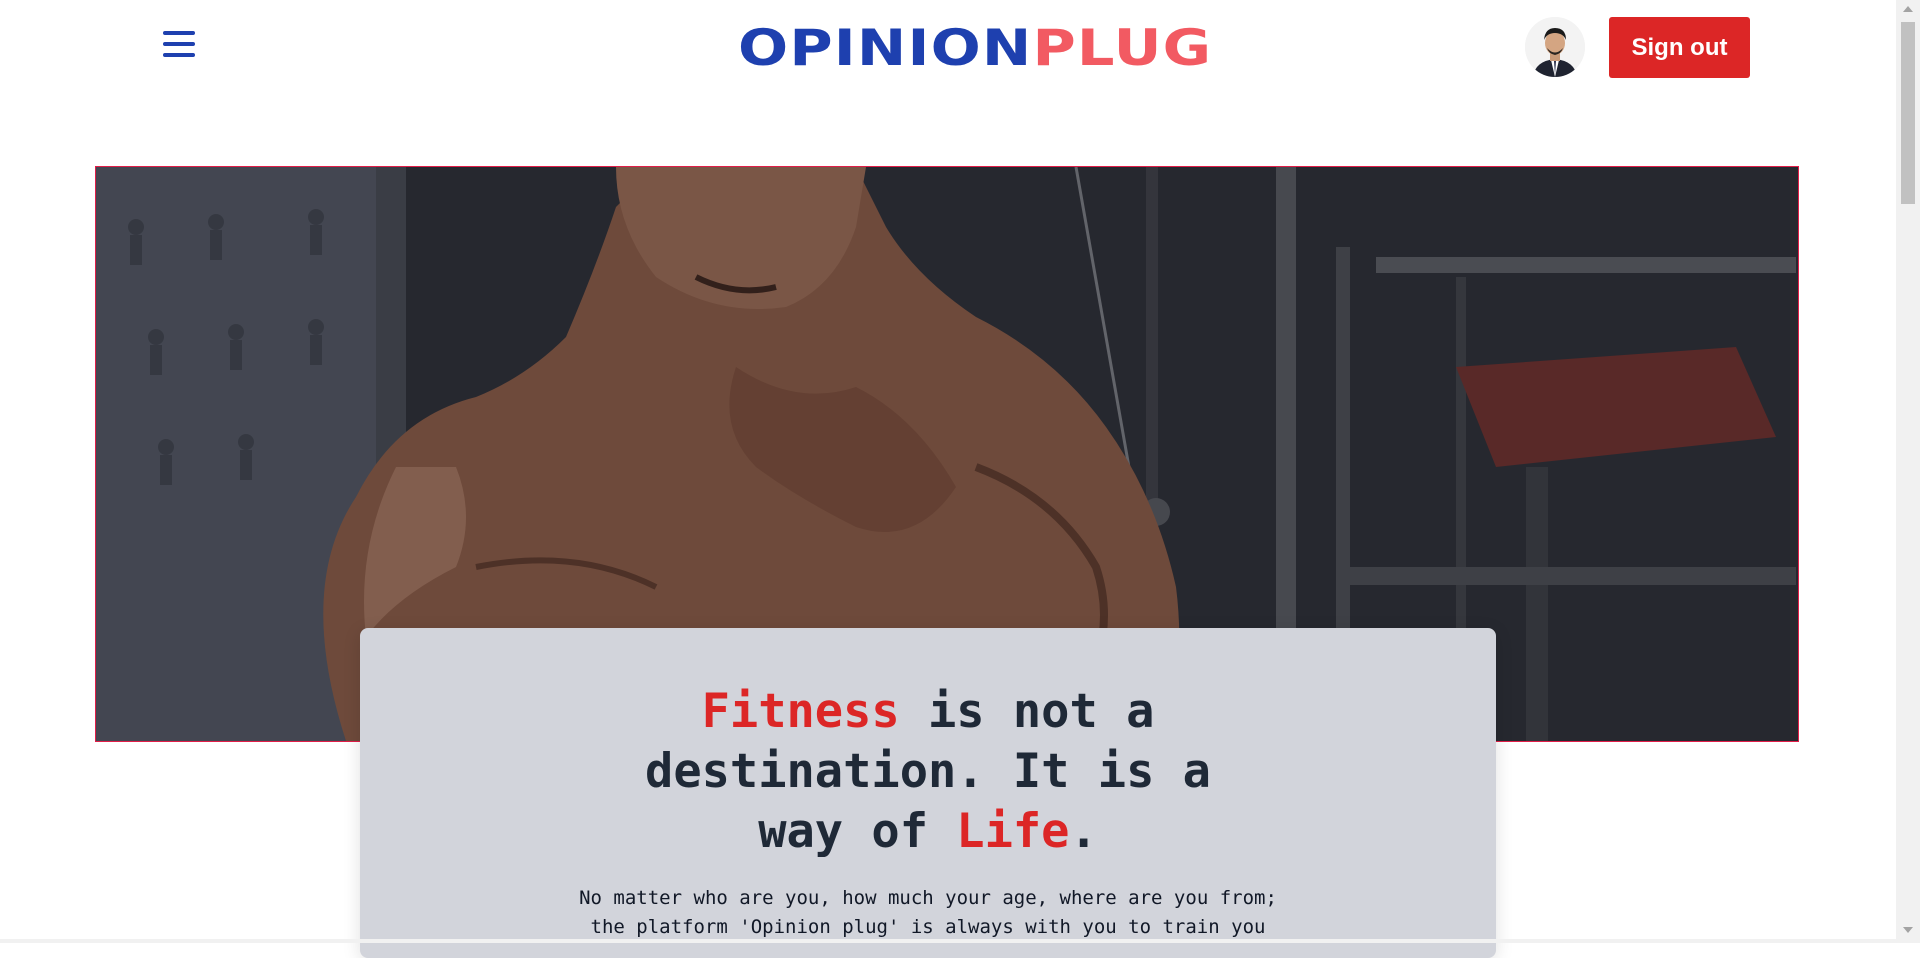 This screenshot has height=958, width=1920. What do you see at coordinates (1679, 47) in the screenshot?
I see `sign-out-button: Sign out` at bounding box center [1679, 47].